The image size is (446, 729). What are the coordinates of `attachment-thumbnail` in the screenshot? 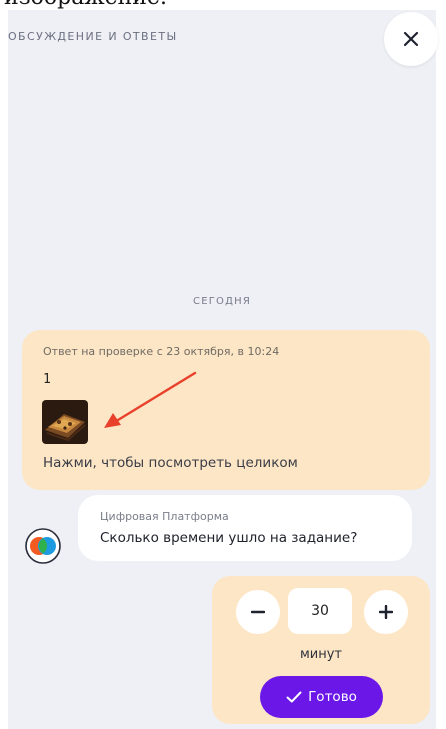 It's located at (65, 422).